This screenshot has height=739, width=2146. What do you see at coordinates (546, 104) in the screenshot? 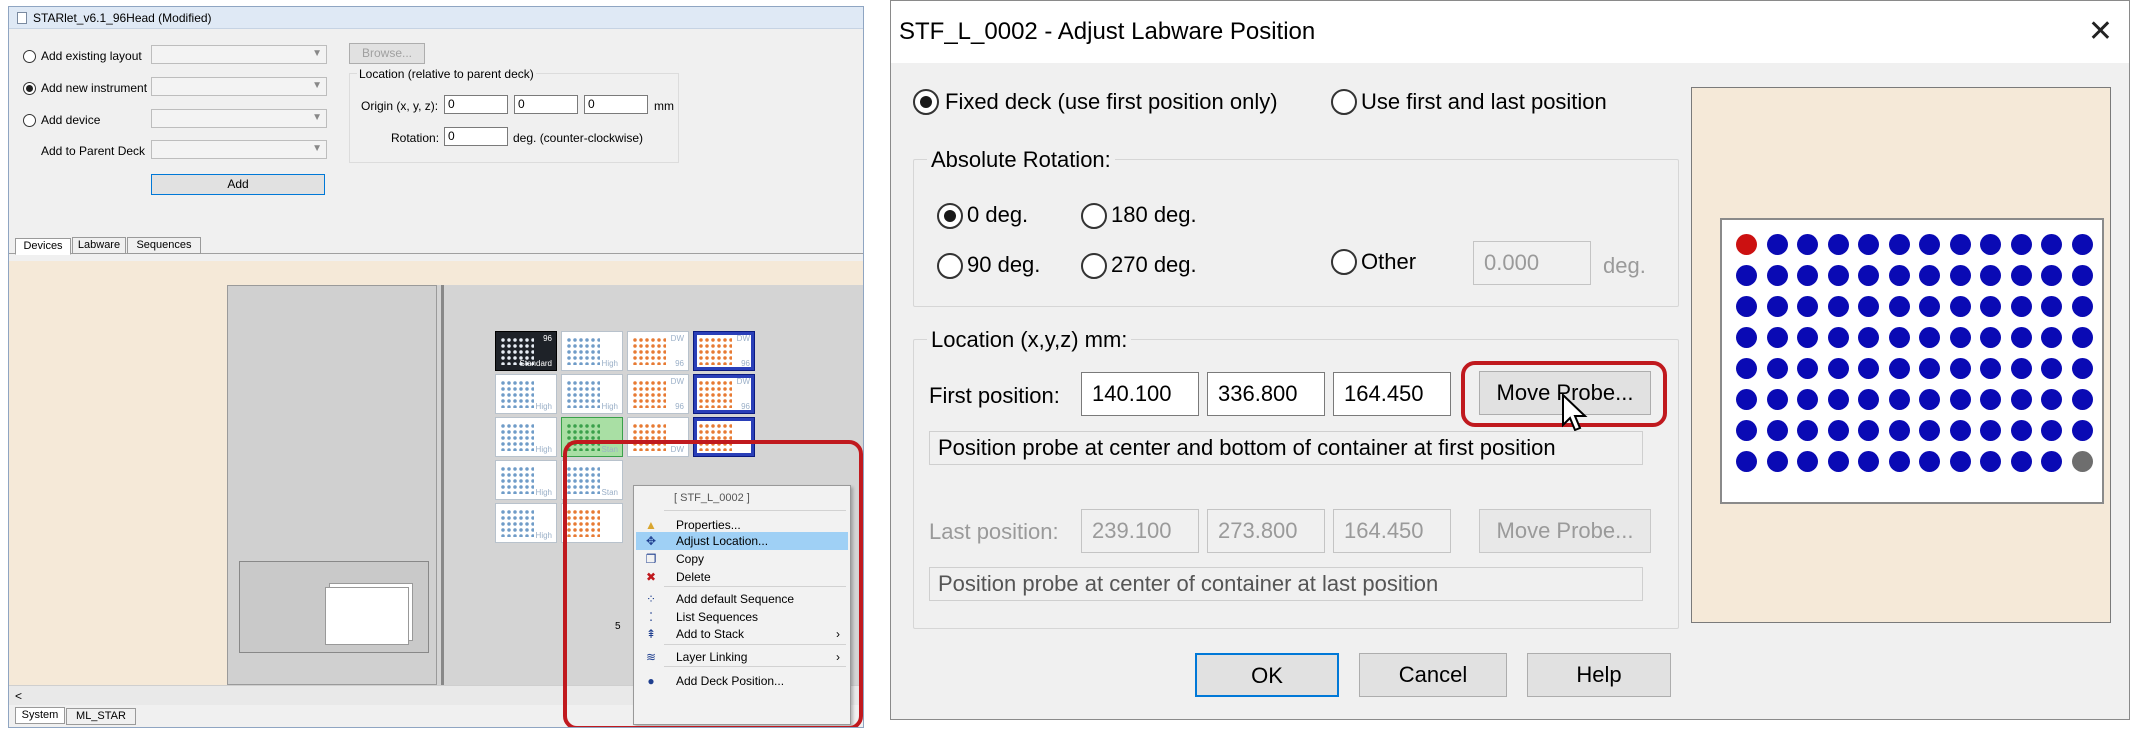
I see `origin-y-input: 0` at bounding box center [546, 104].